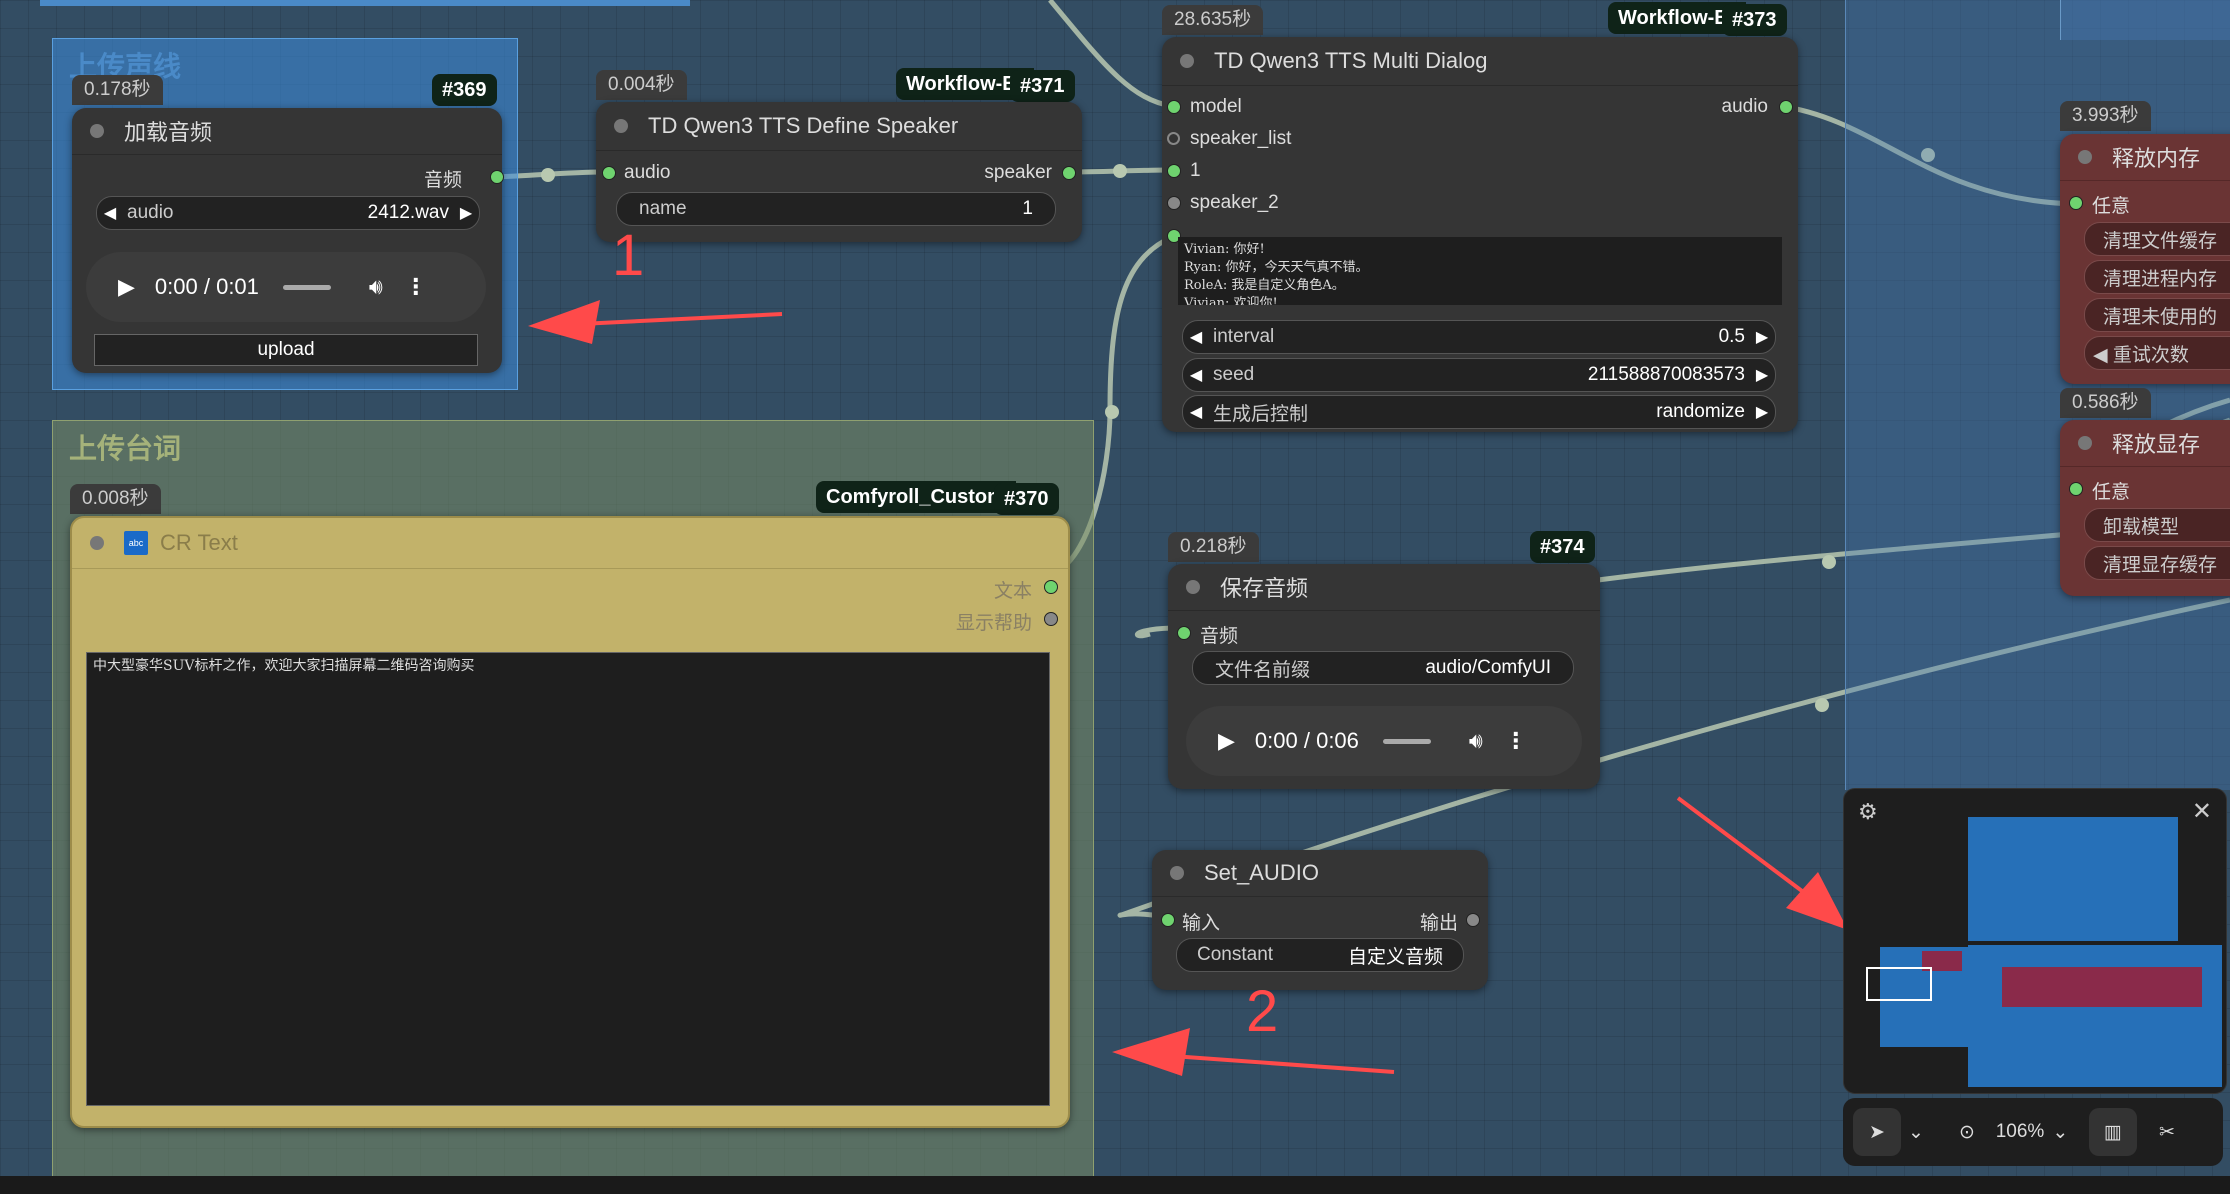 The height and width of the screenshot is (1194, 2230). Describe the element at coordinates (1899, 984) in the screenshot. I see `minimap-viewport` at that location.